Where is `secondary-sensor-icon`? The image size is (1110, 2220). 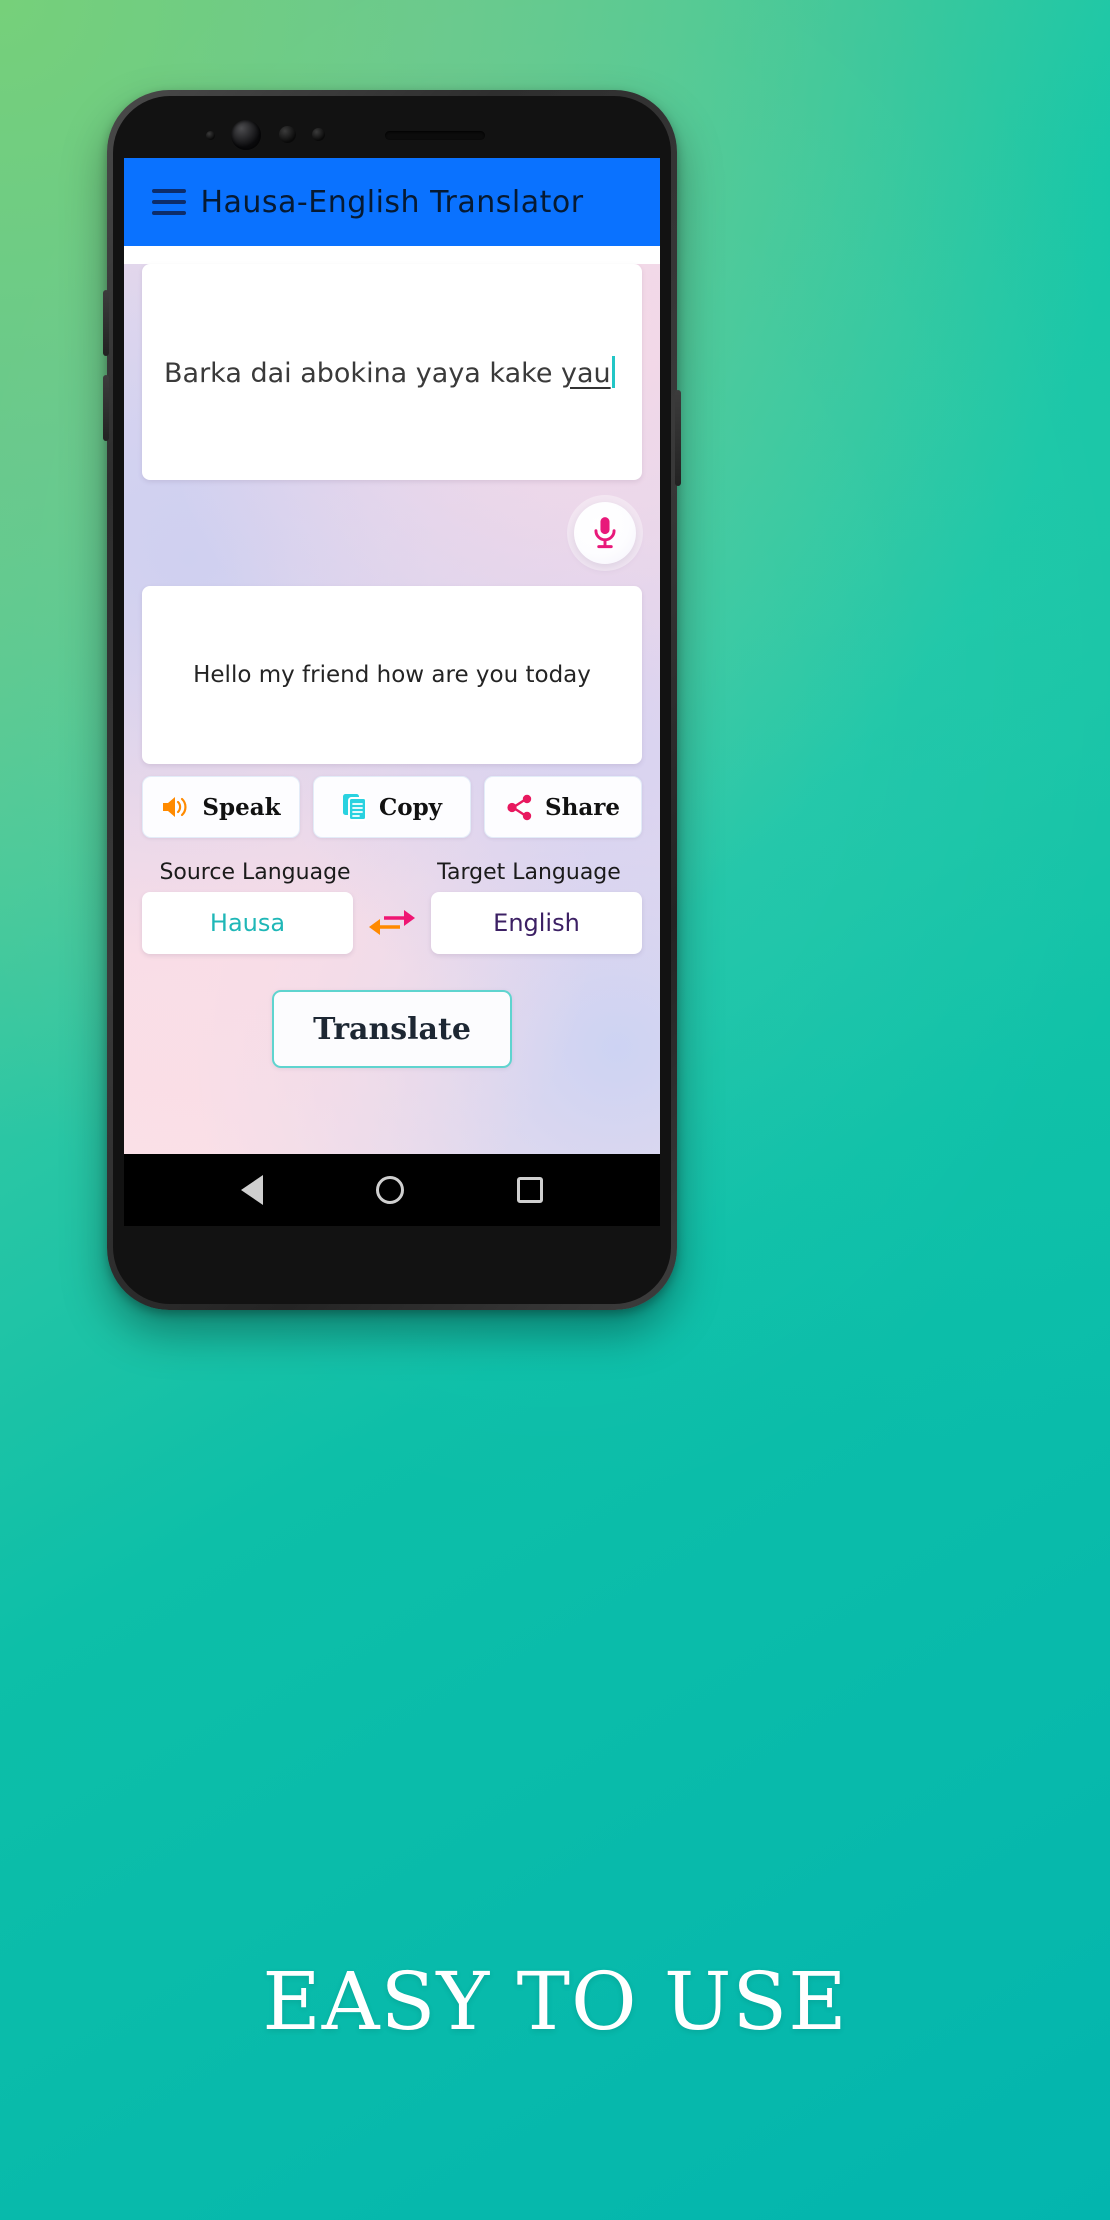
secondary-sensor-icon is located at coordinates (318, 134).